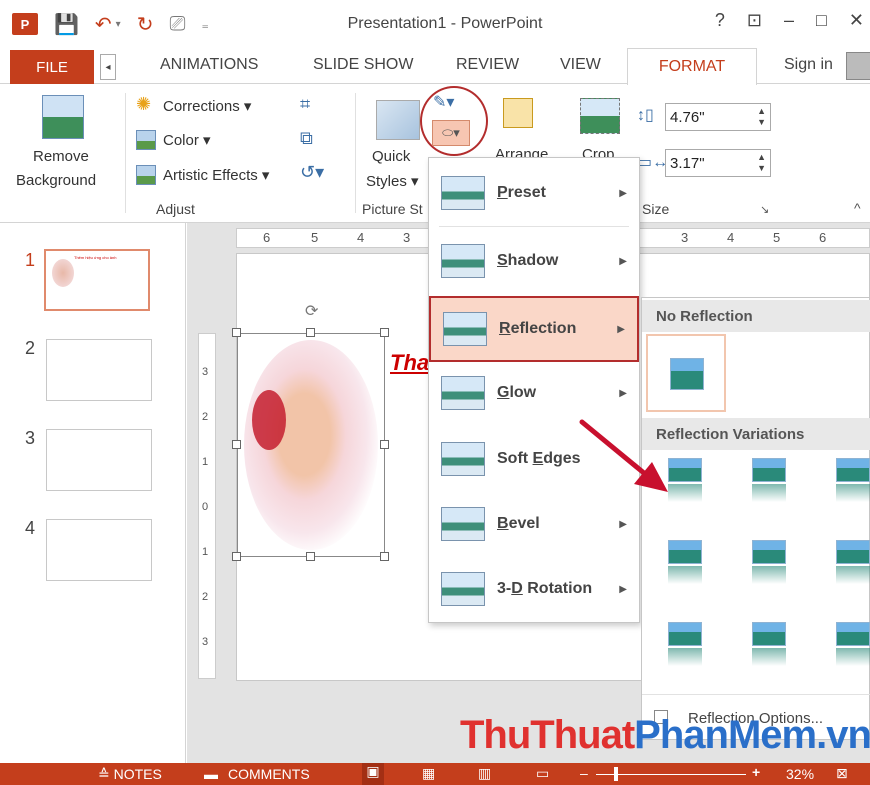 The image size is (870, 785). Describe the element at coordinates (756, 316) in the screenshot. I see `no-reflection-header: No Reflection` at that location.